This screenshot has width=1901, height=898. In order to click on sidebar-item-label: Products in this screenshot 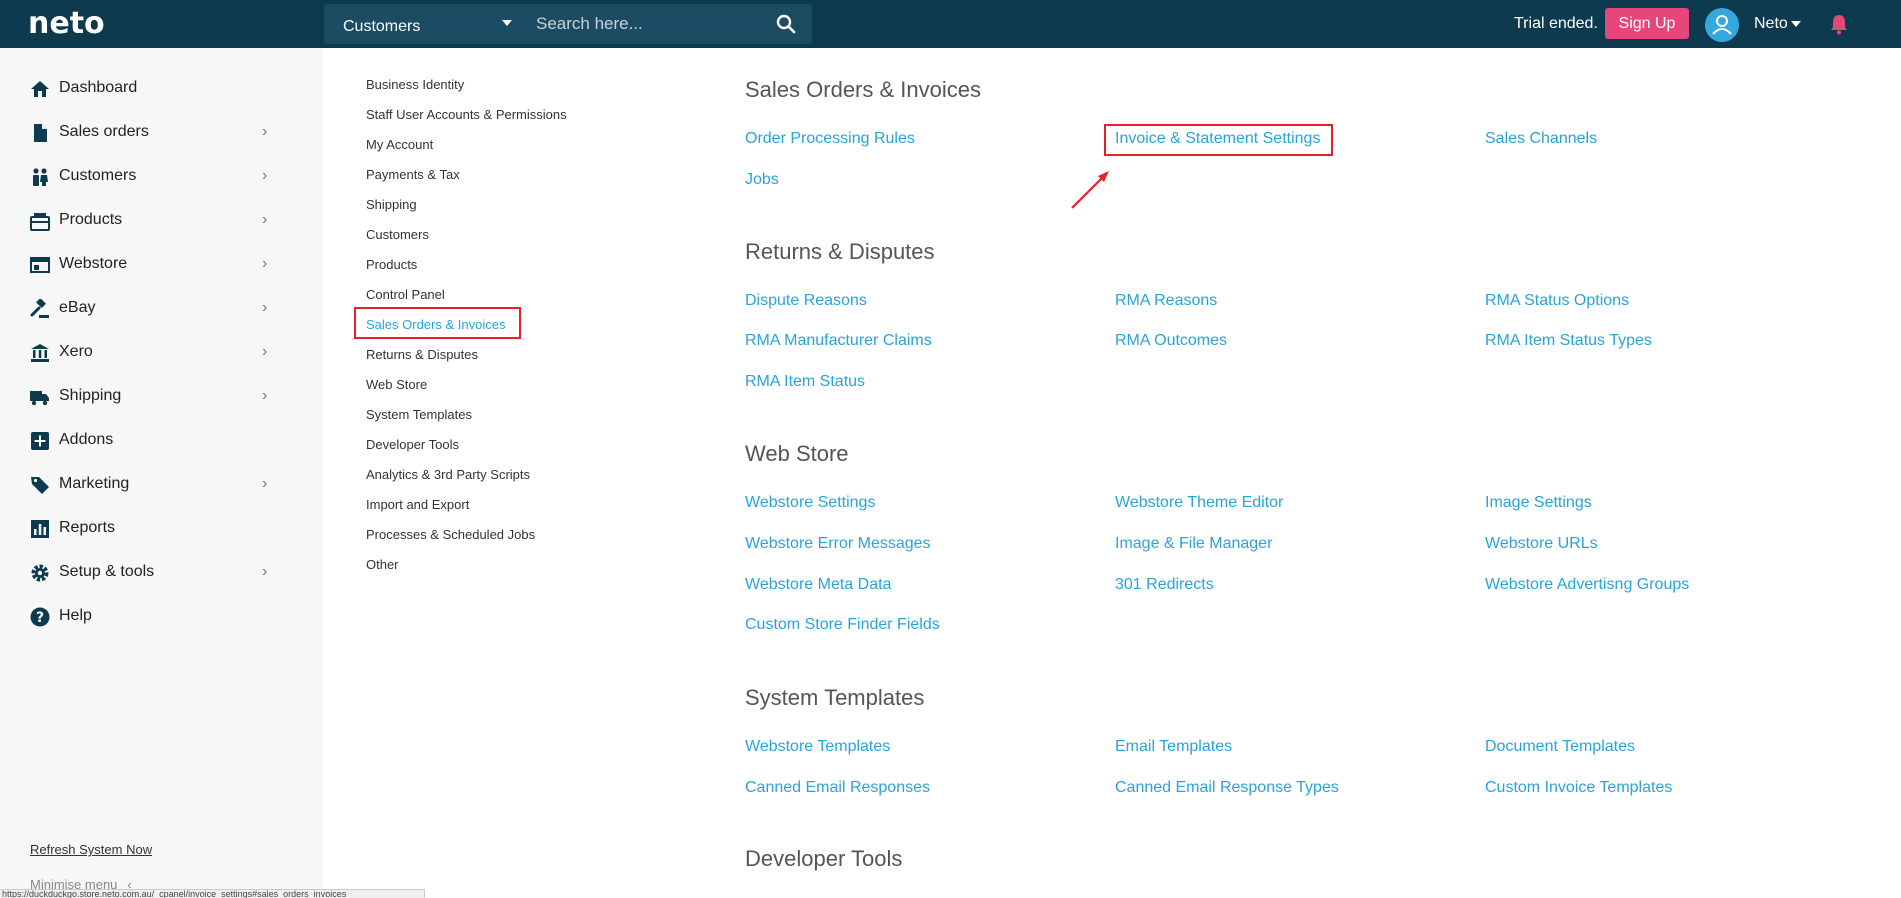, I will do `click(91, 219)`.